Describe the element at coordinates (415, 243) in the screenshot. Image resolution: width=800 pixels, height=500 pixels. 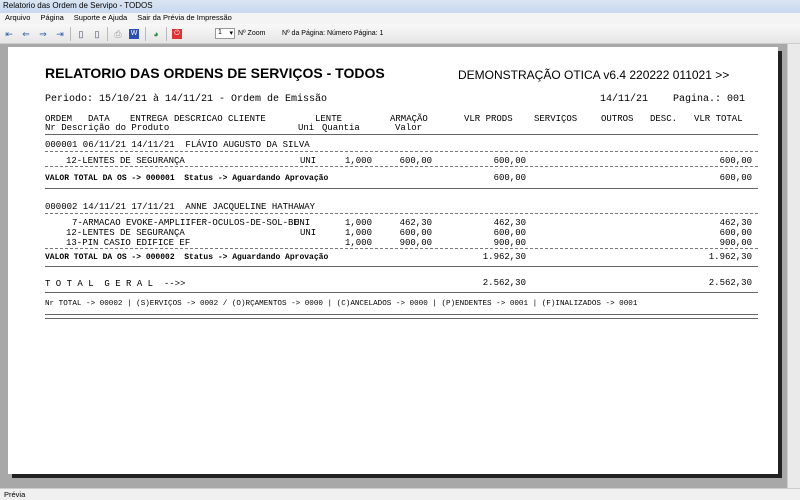
I see `item-valor: 900,00` at that location.